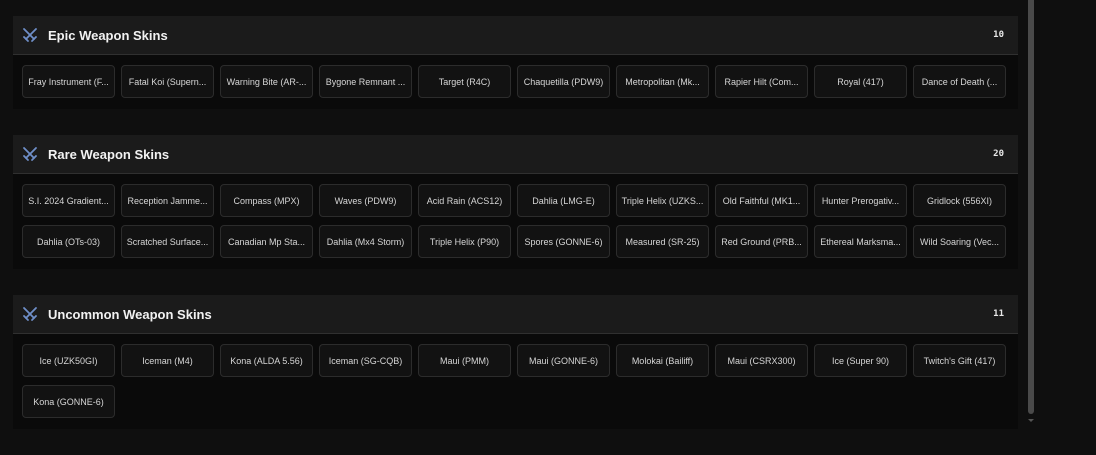  Describe the element at coordinates (860, 81) in the screenshot. I see `skin-card: Royal (417)` at that location.